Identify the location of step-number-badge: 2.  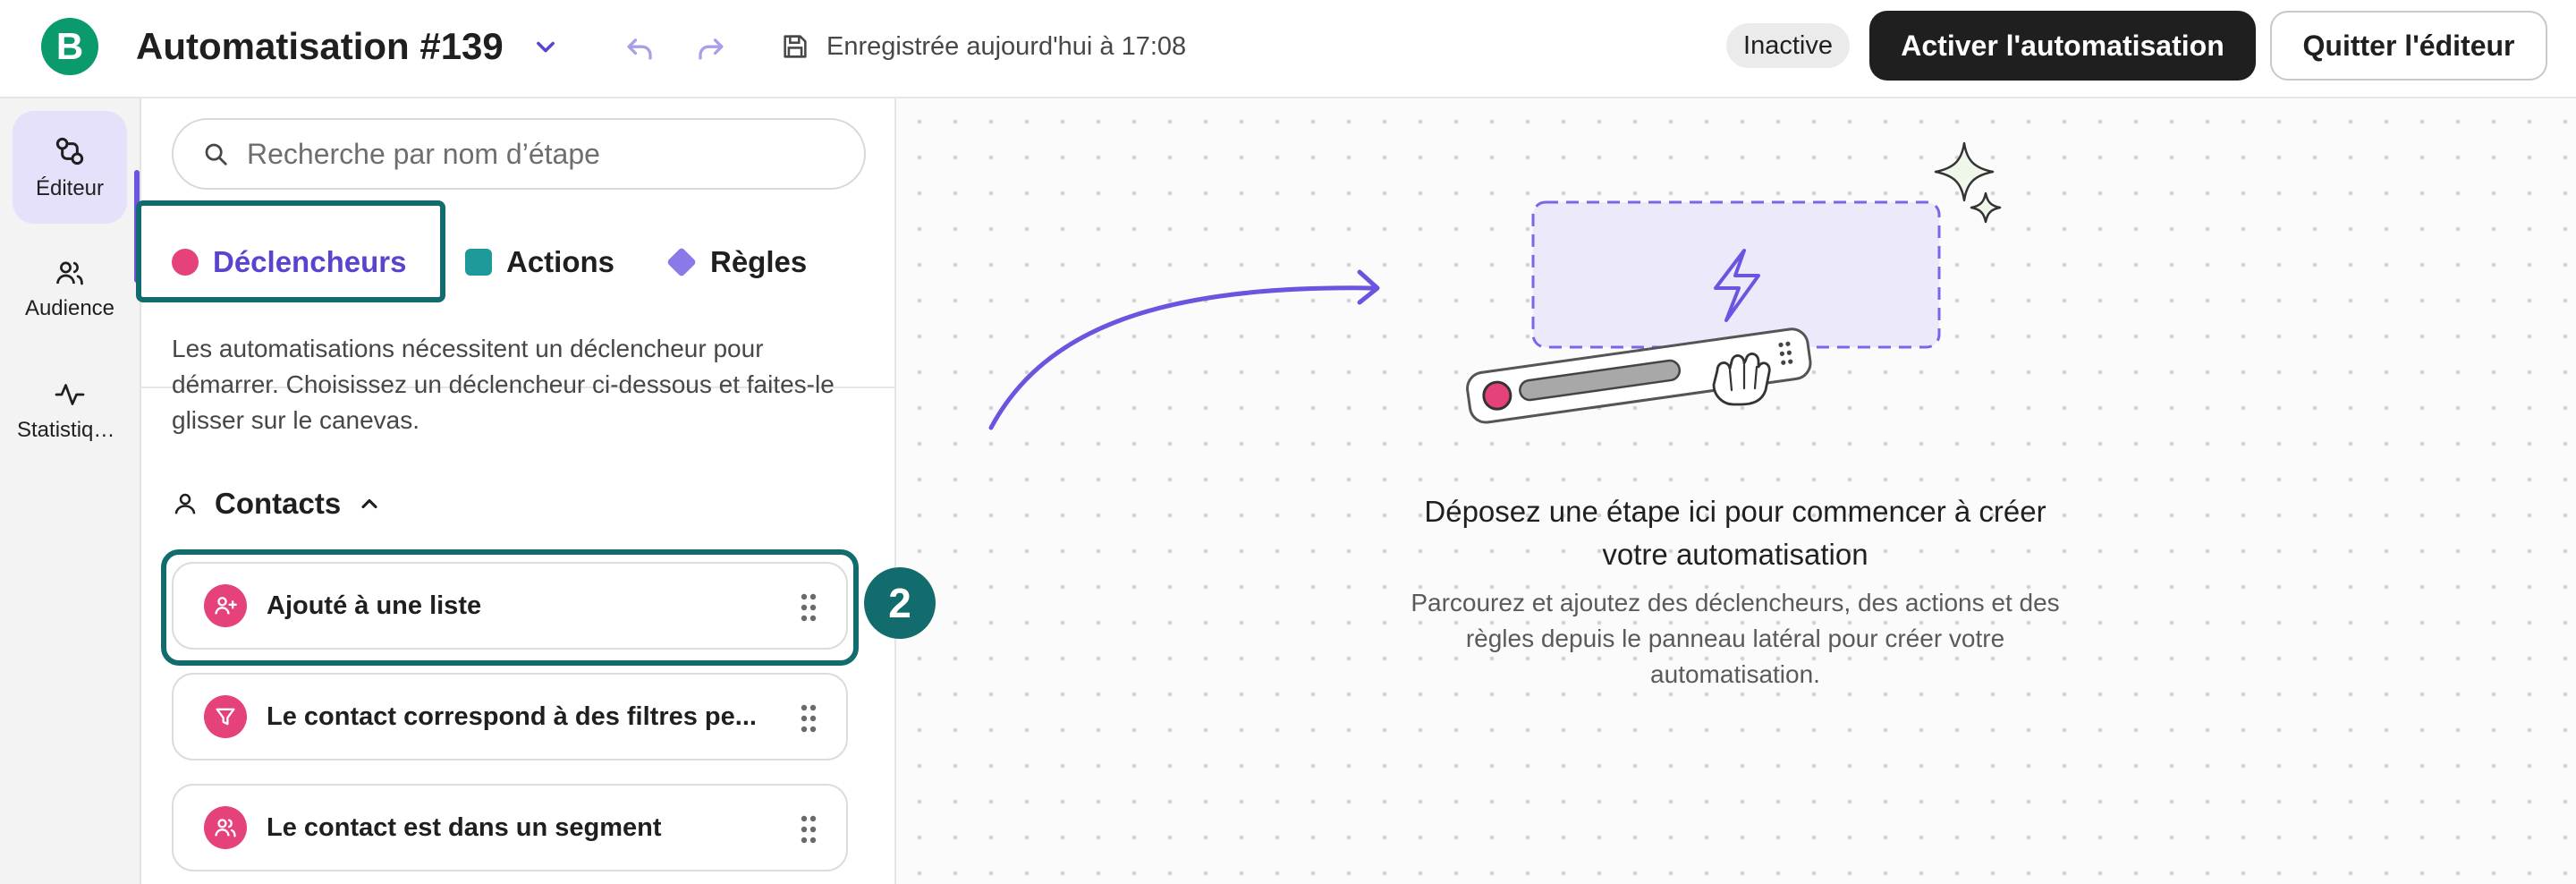
(900, 603).